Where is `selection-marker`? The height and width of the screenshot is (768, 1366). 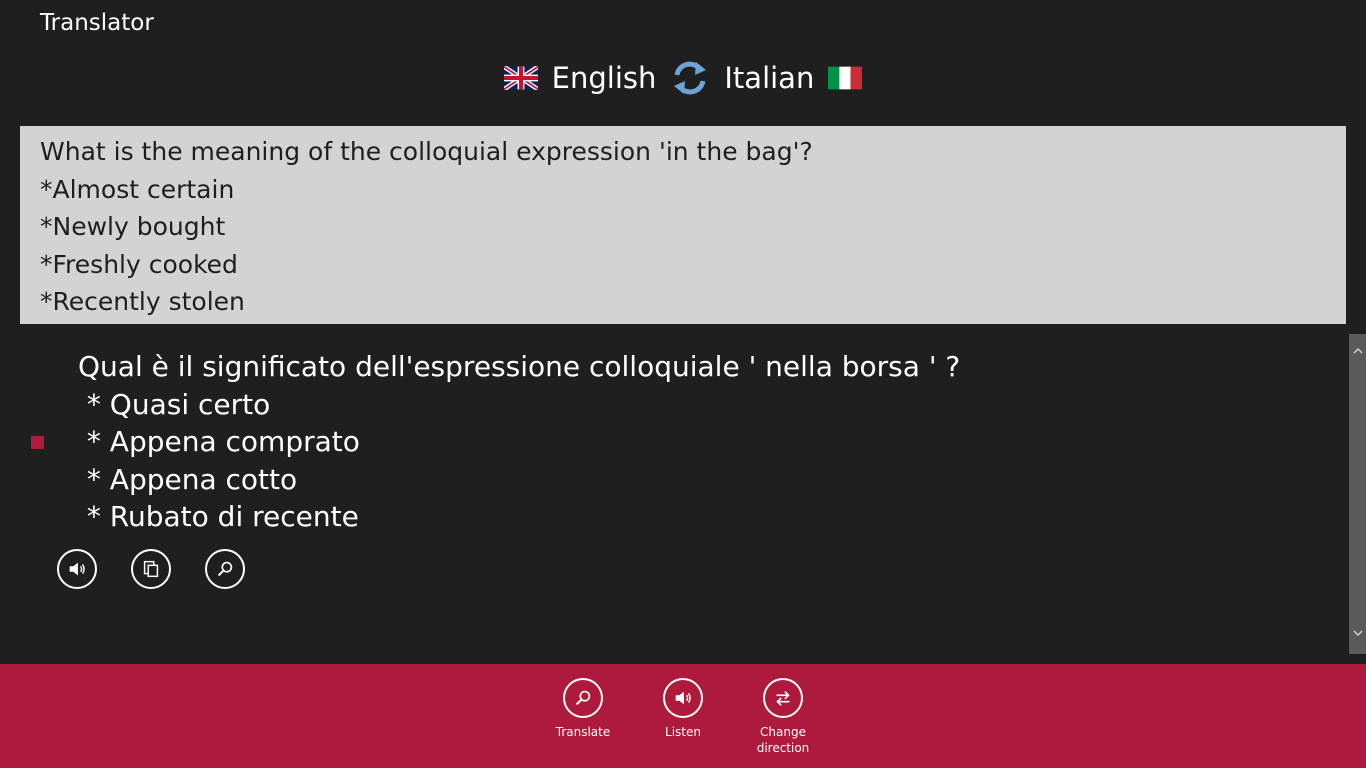 selection-marker is located at coordinates (37, 442).